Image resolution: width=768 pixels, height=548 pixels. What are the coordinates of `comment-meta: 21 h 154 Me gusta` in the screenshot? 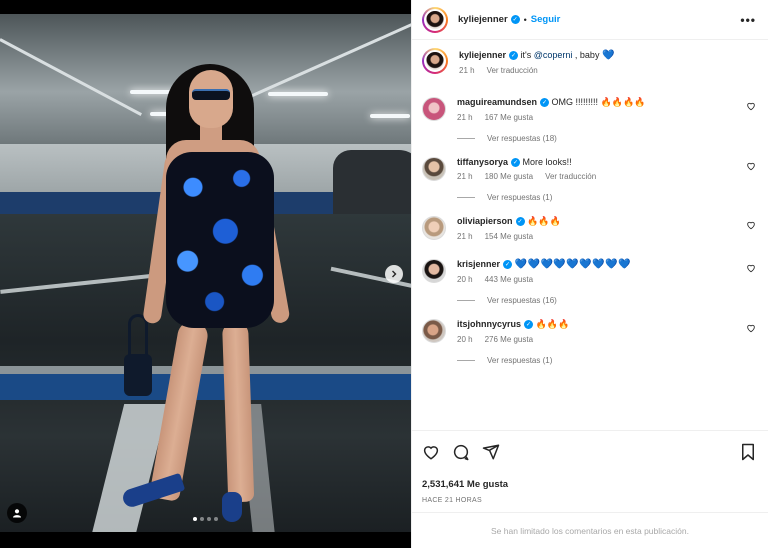 It's located at (606, 236).